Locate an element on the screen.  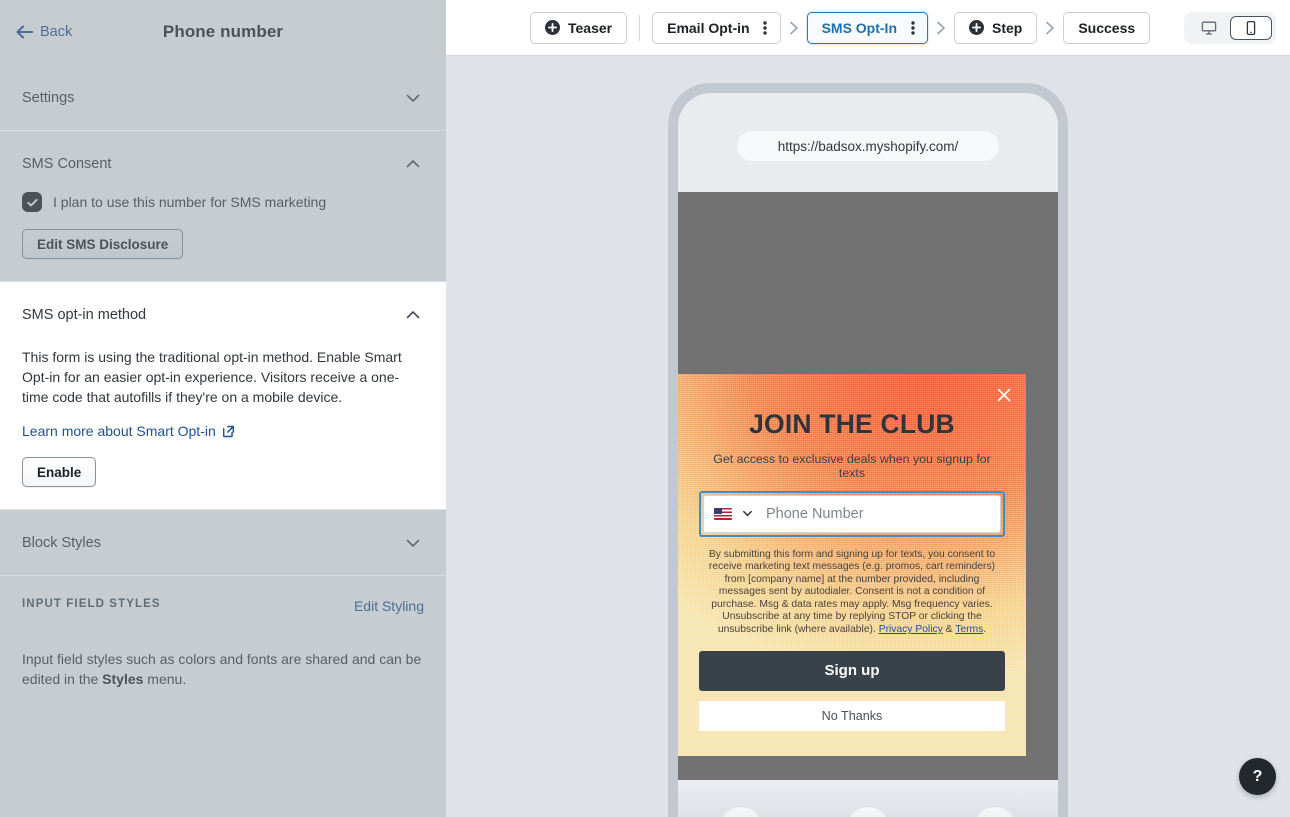
external-link-icon is located at coordinates (228, 431).